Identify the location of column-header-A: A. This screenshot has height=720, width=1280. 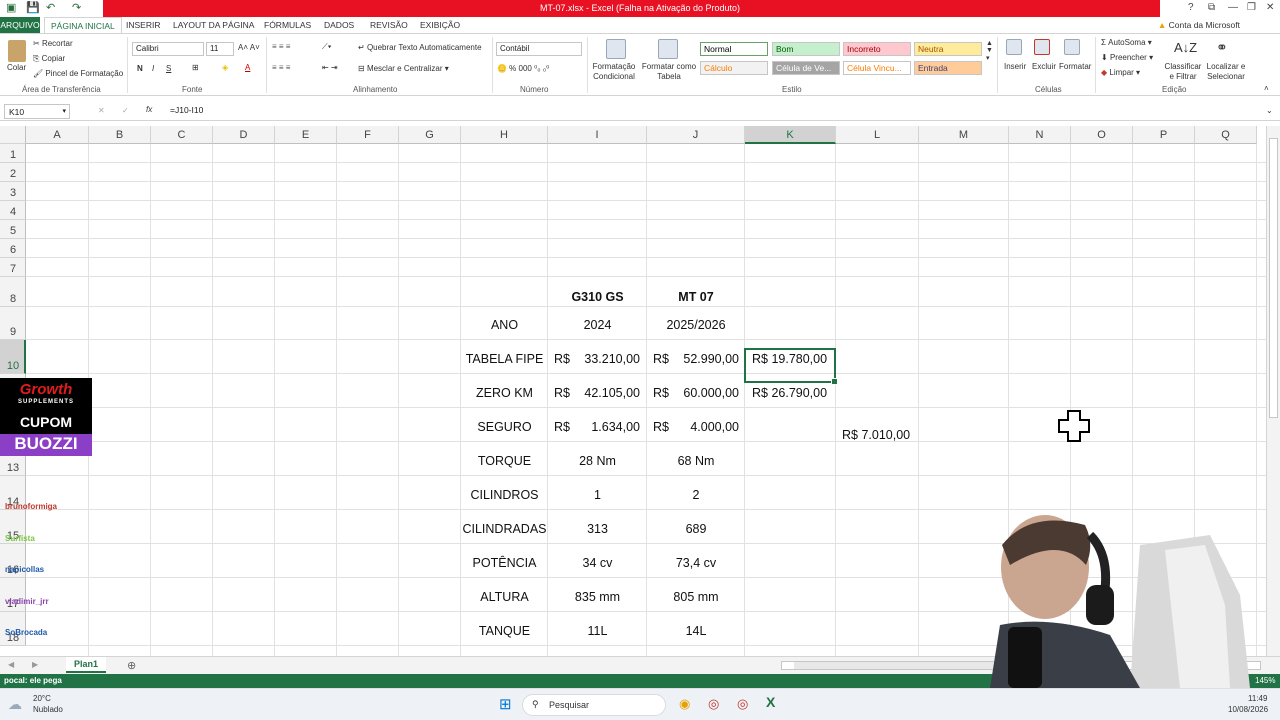
(57, 135).